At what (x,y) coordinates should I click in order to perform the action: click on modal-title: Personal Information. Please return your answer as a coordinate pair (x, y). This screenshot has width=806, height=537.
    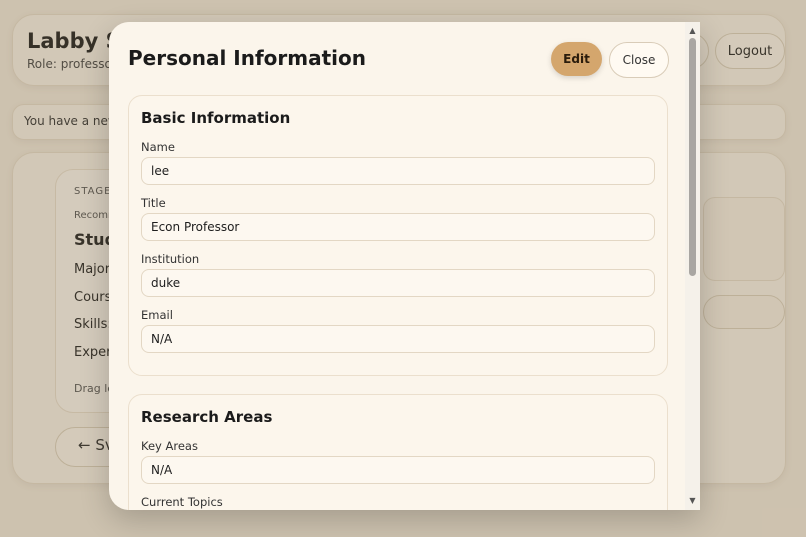
    Looking at the image, I should click on (247, 58).